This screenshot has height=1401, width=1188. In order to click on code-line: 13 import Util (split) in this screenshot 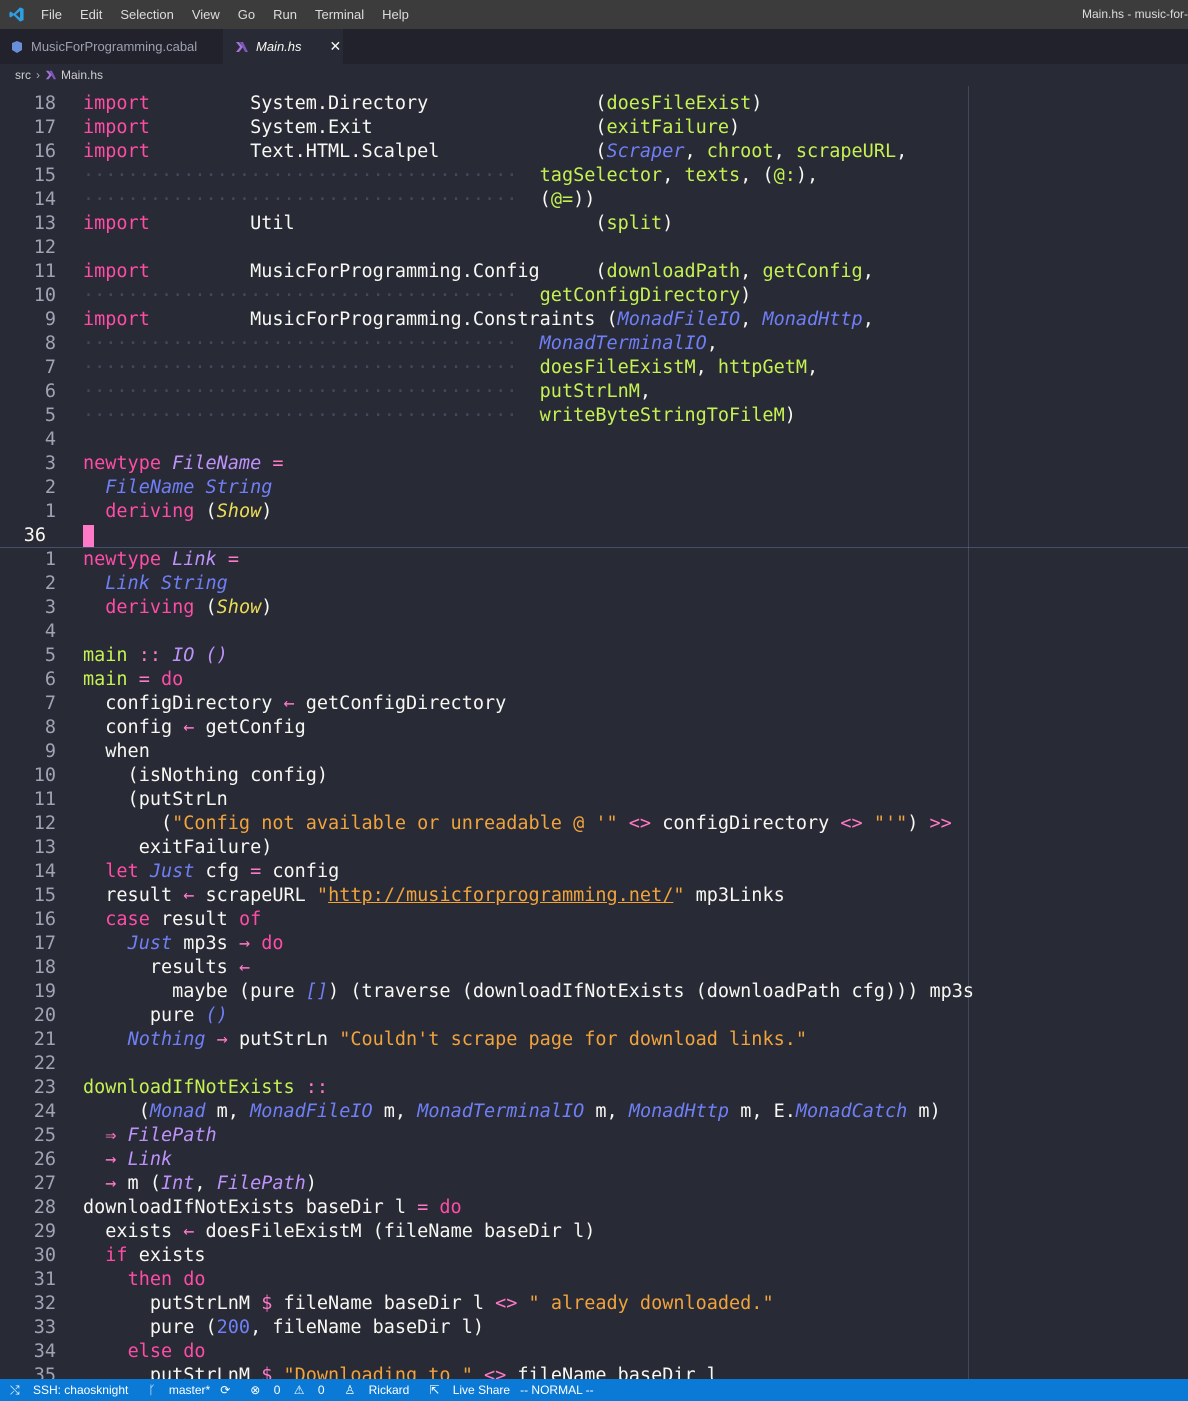, I will do `click(594, 224)`.